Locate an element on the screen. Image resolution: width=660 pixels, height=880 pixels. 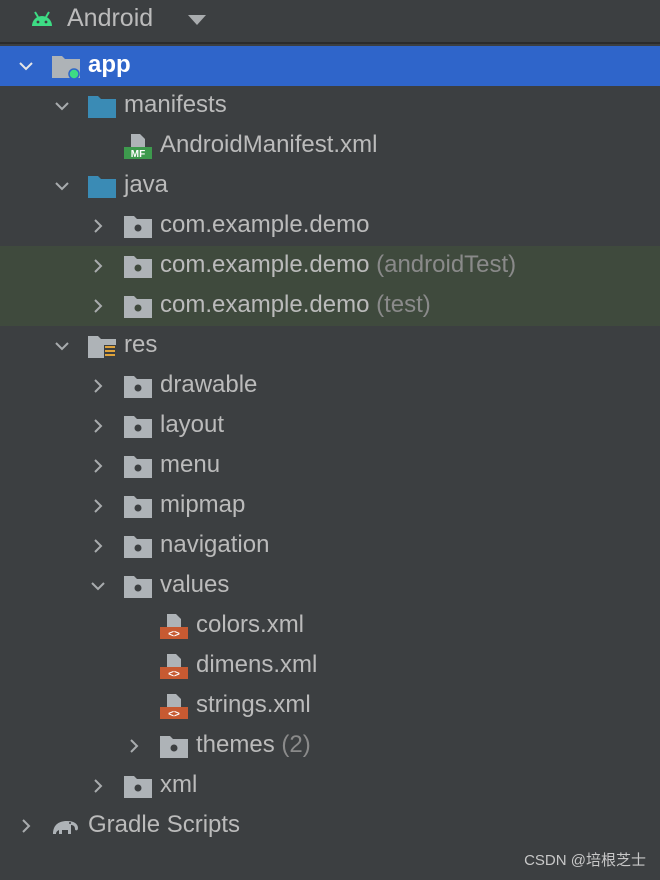
dropdown-caret-icon is located at coordinates (197, 20).